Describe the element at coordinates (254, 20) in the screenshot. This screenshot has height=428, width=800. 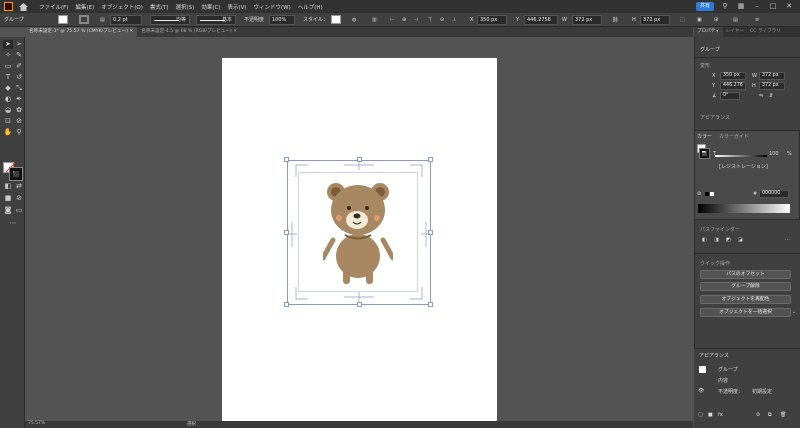
I see `opacity-label: 不透明度` at that location.